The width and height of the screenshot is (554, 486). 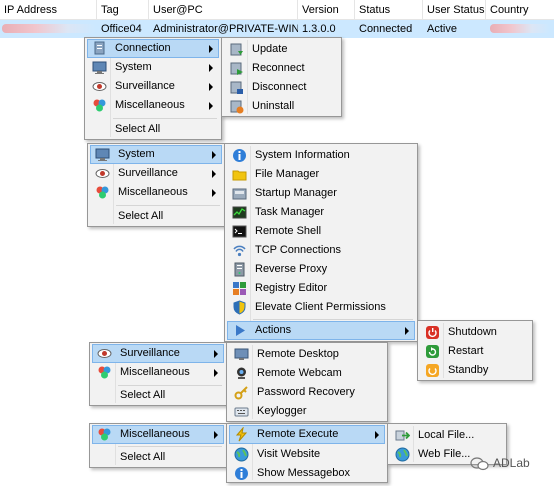 What do you see at coordinates (302, 155) in the screenshot?
I see `menu-item-label: System Information` at bounding box center [302, 155].